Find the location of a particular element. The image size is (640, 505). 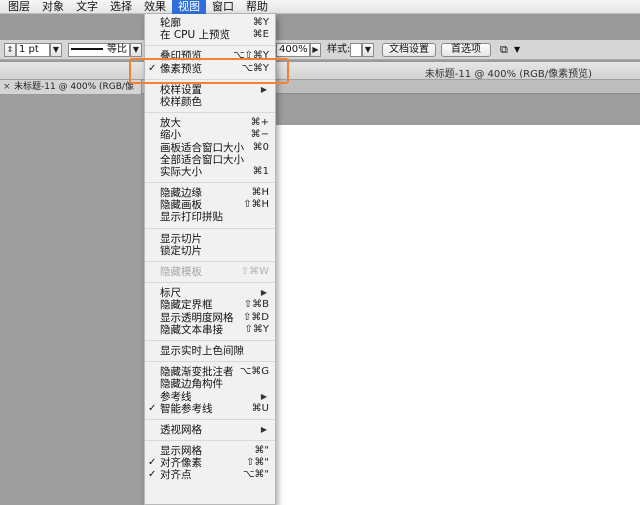

view-menu-item: ✓ 对齐像素 ⇧⌘" is located at coordinates (210, 463).